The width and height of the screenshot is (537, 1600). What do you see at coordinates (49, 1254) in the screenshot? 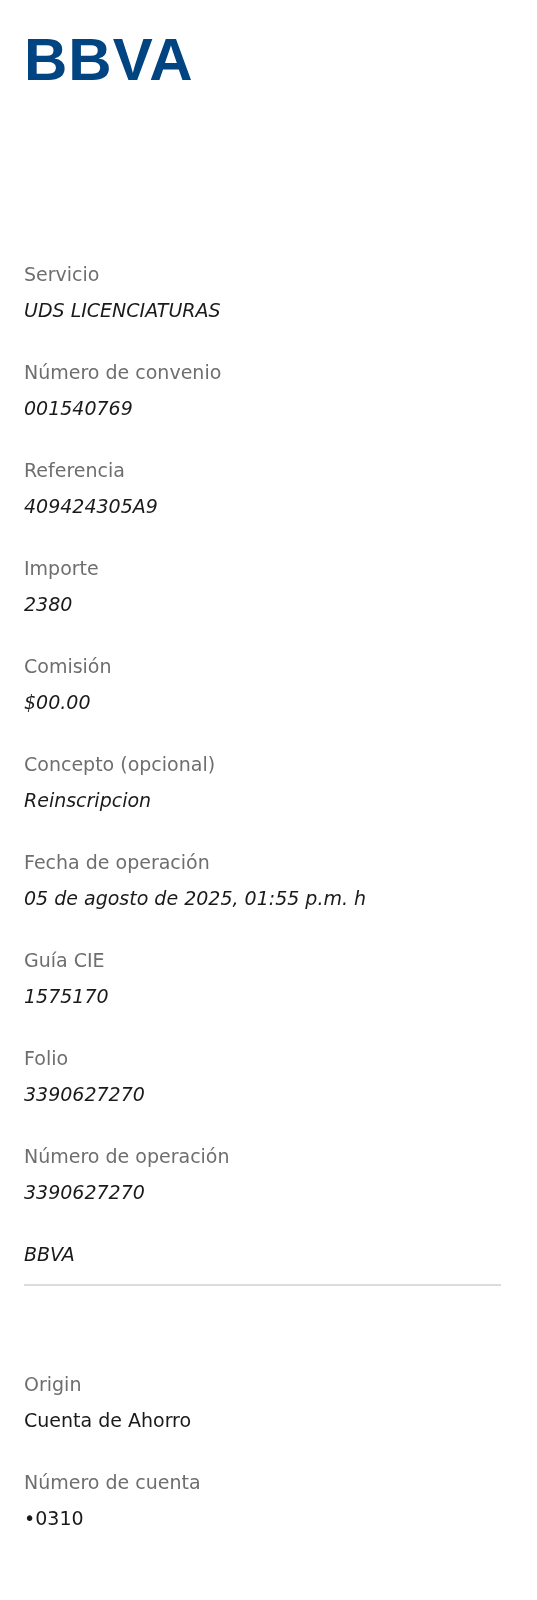
I see `bank-name: BBVA` at bounding box center [49, 1254].